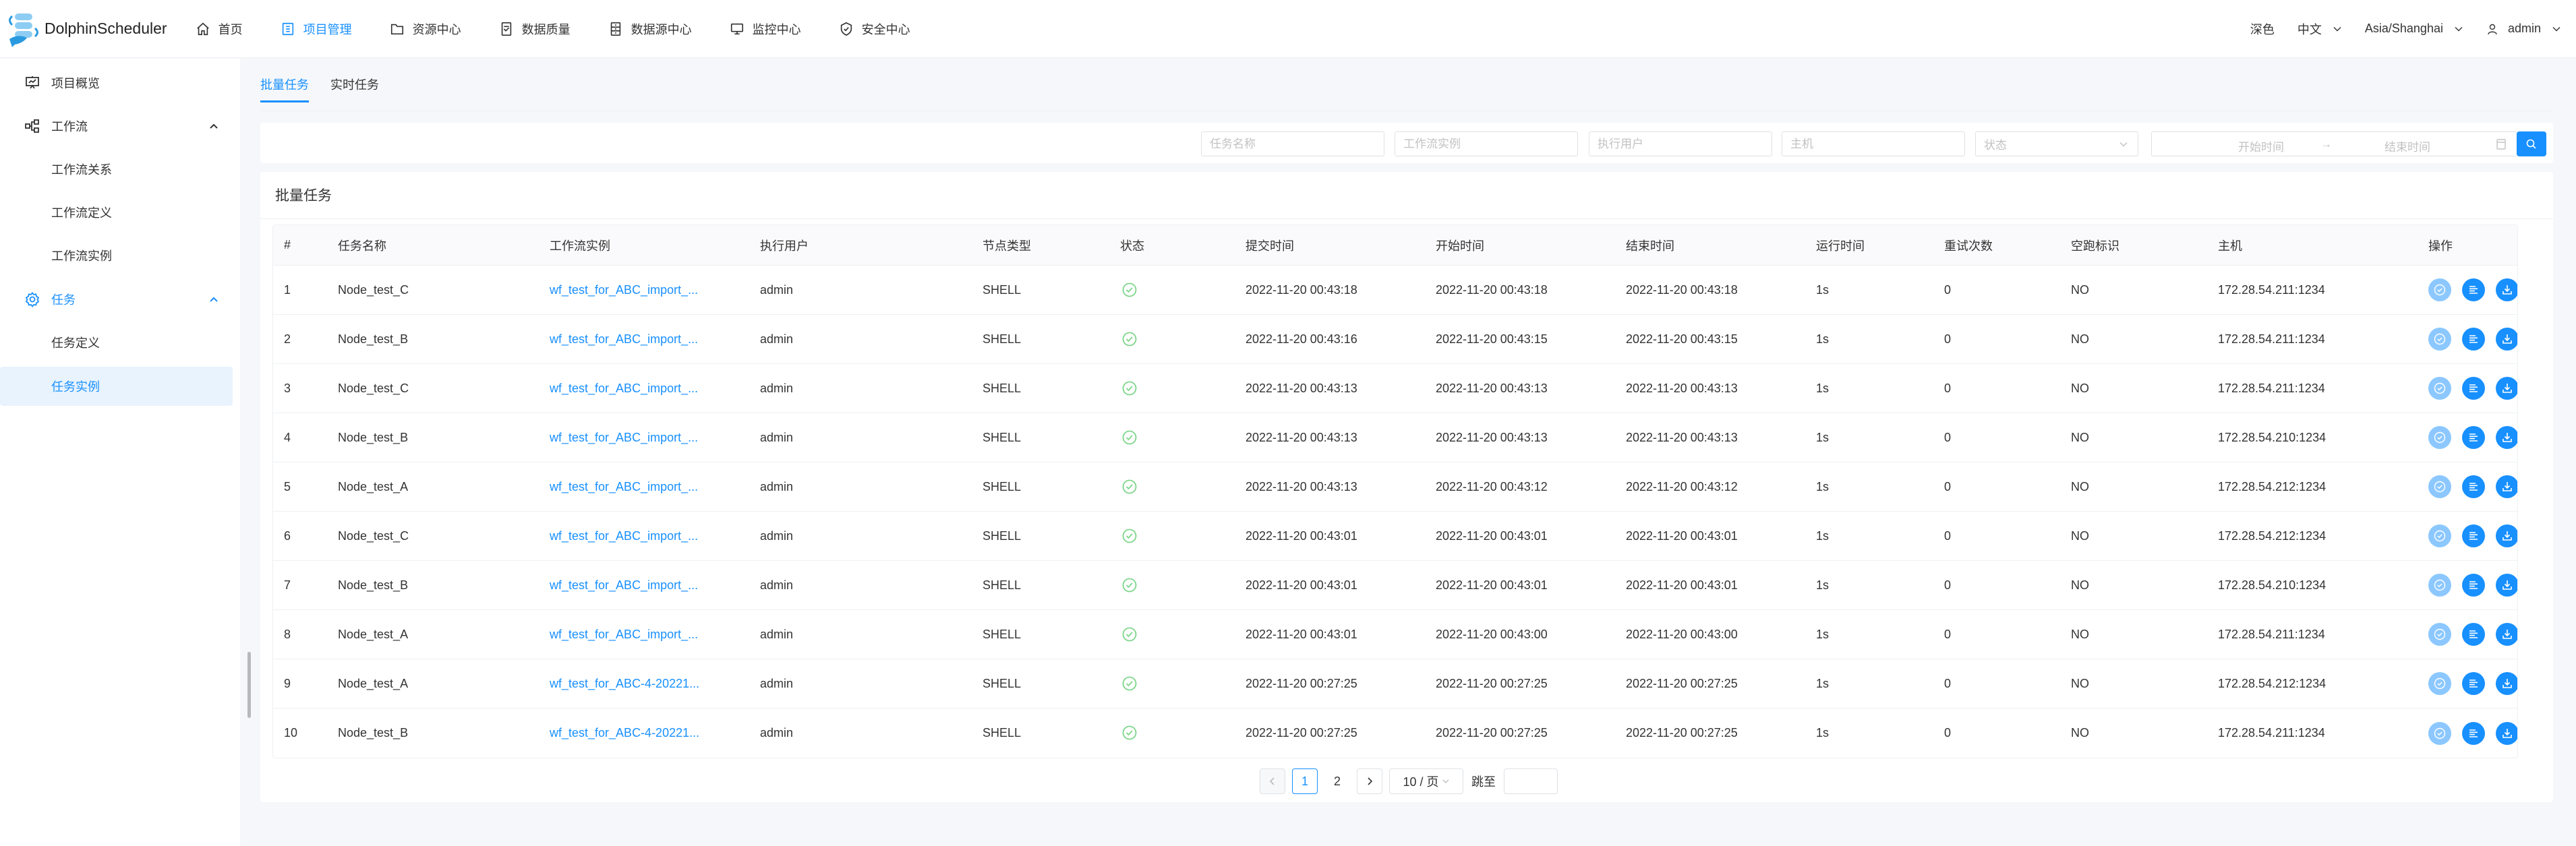 The height and width of the screenshot is (846, 2576). Describe the element at coordinates (1531, 781) in the screenshot. I see `jump-to-page-input` at that location.